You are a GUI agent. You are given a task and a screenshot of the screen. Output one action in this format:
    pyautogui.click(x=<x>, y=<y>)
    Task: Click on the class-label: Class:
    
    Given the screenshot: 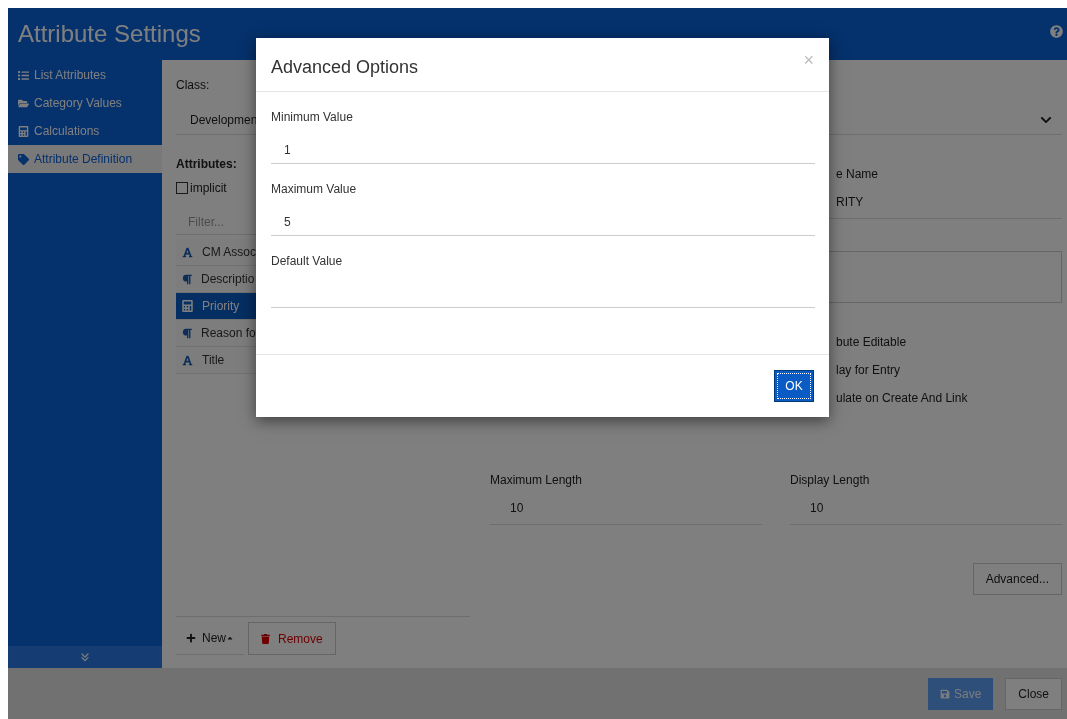 What is the action you would take?
    pyautogui.click(x=193, y=85)
    